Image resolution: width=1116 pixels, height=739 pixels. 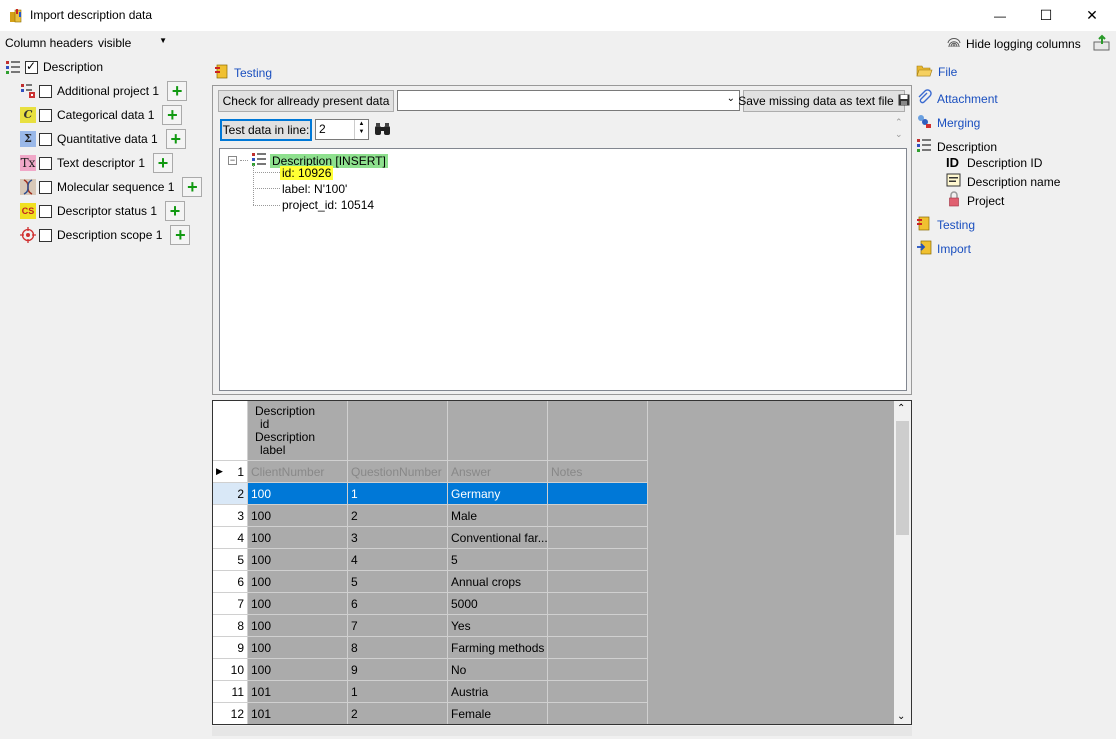 What do you see at coordinates (230, 516) in the screenshot?
I see `row-header: 3` at bounding box center [230, 516].